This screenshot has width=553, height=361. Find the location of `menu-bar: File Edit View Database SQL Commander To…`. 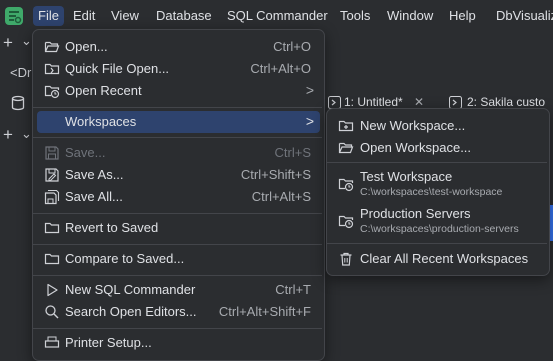

menu-bar: File Edit View Database SQL Commander To… is located at coordinates (276, 16).